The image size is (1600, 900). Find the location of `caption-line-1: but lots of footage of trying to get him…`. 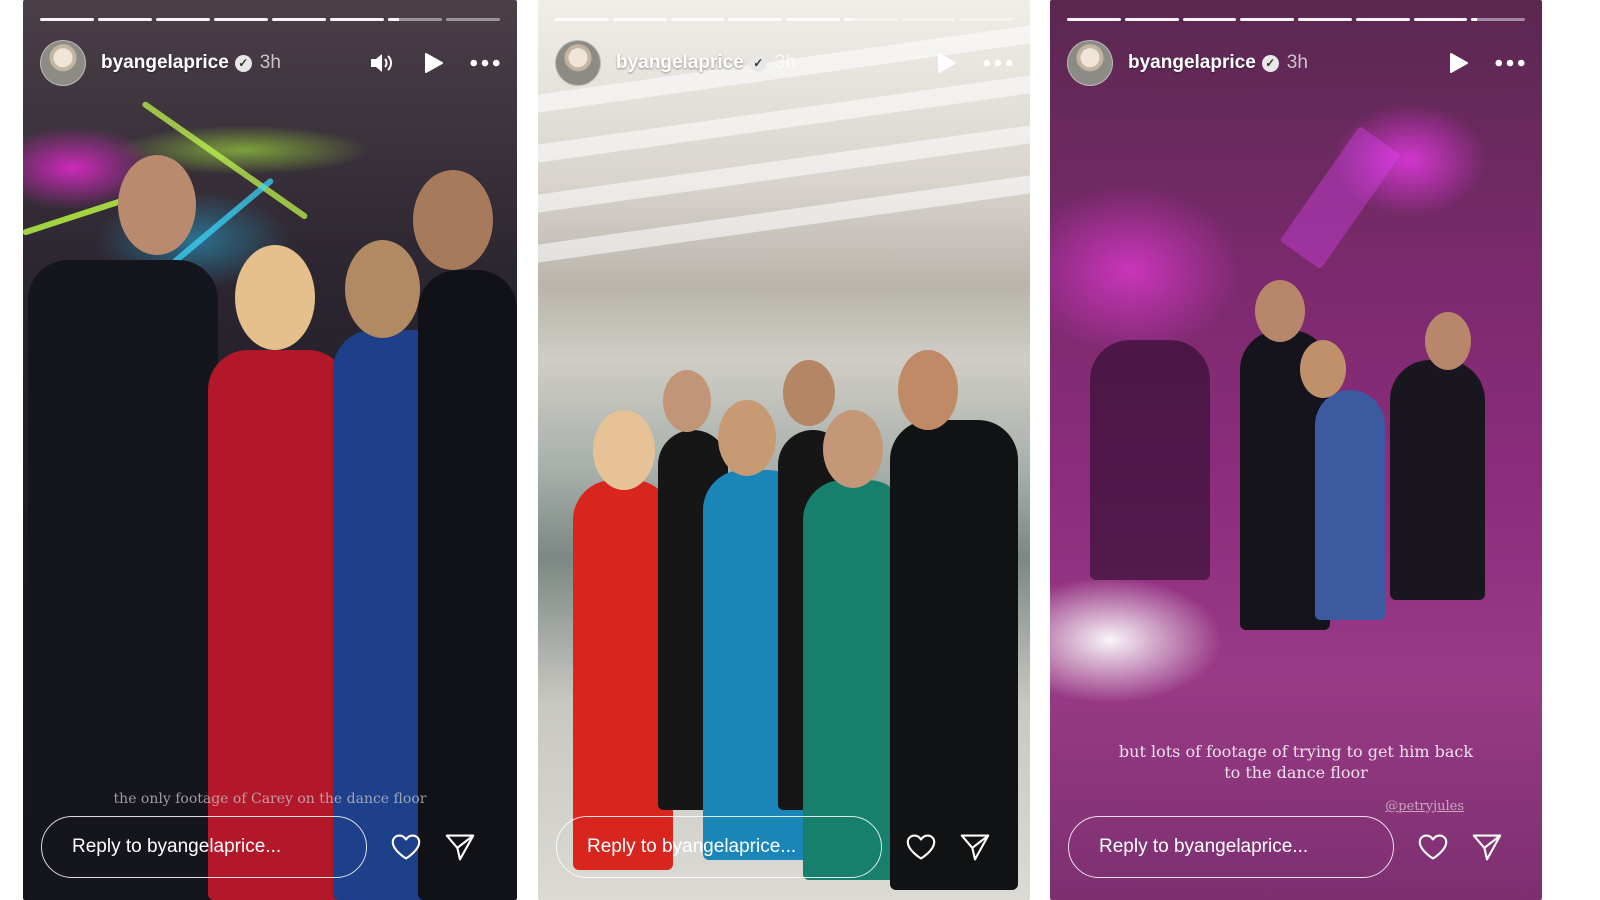

caption-line-1: but lots of footage of trying to get him… is located at coordinates (1296, 751).